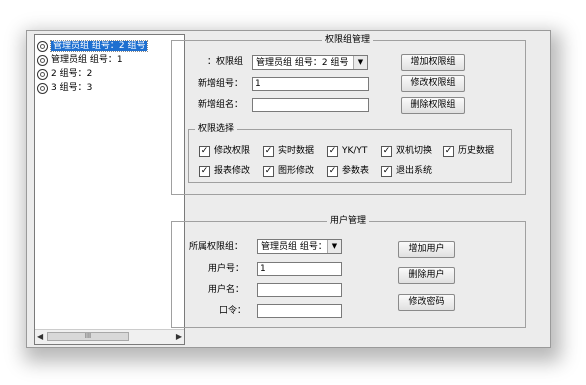 The image size is (586, 385). Describe the element at coordinates (296, 171) in the screenshot. I see `checkbox-label: 图形修改` at that location.